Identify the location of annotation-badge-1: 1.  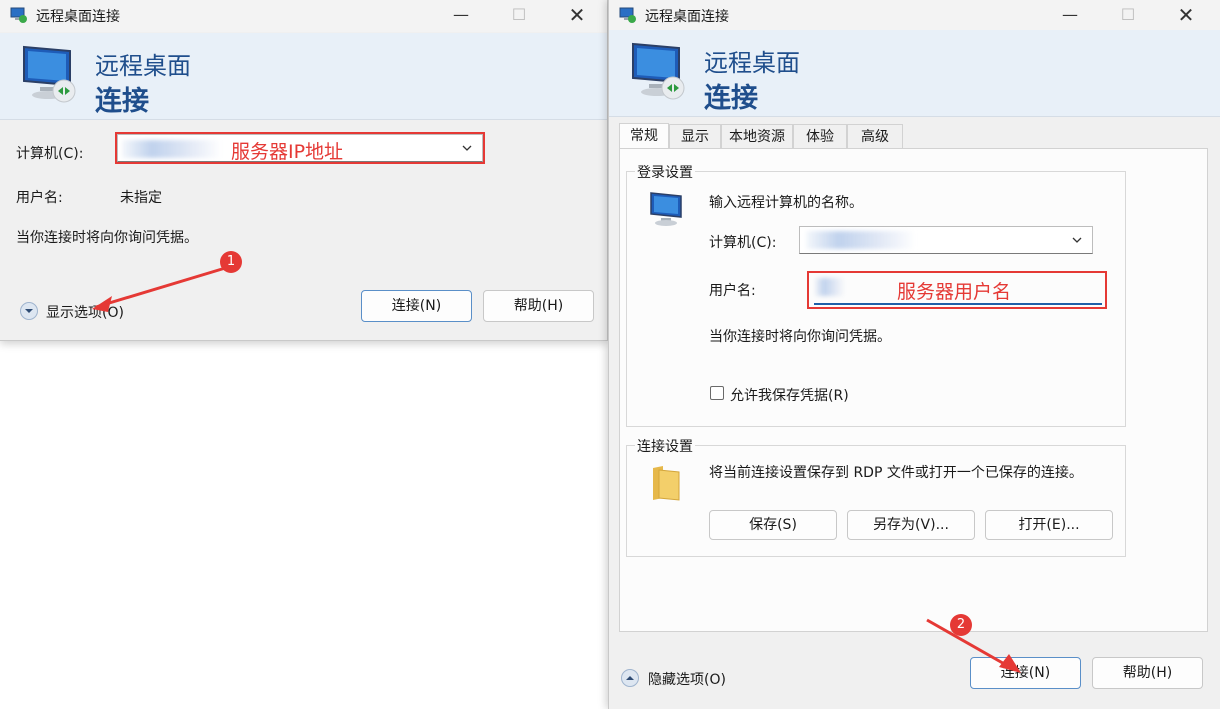
(231, 262).